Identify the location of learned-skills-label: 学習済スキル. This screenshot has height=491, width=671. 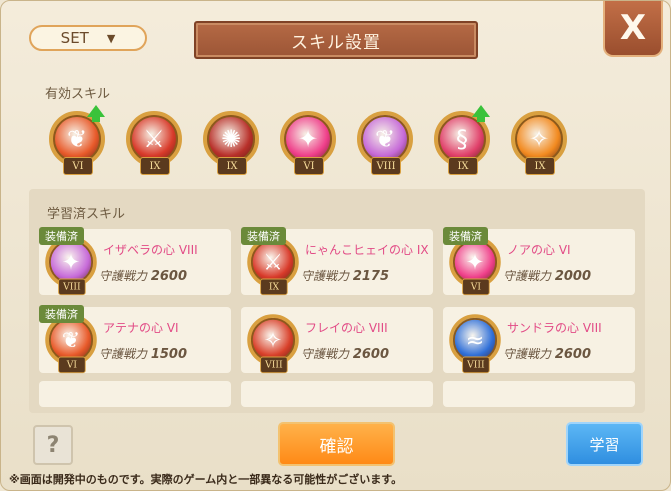
(86, 214).